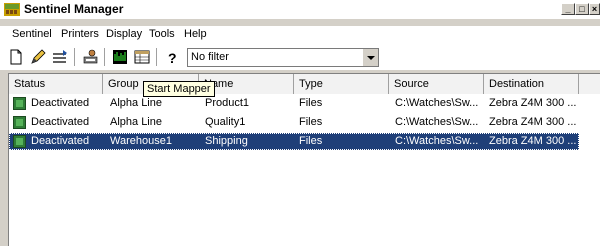  I want to click on help-icon: ?, so click(172, 57).